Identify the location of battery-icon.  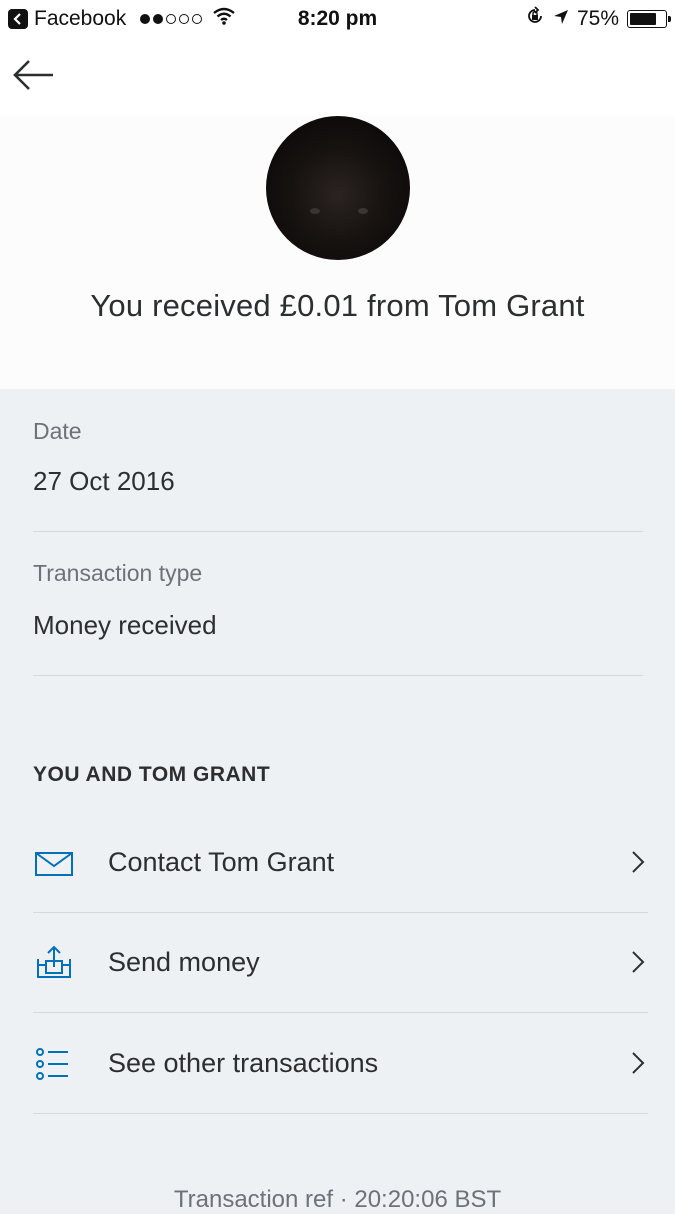
(649, 19).